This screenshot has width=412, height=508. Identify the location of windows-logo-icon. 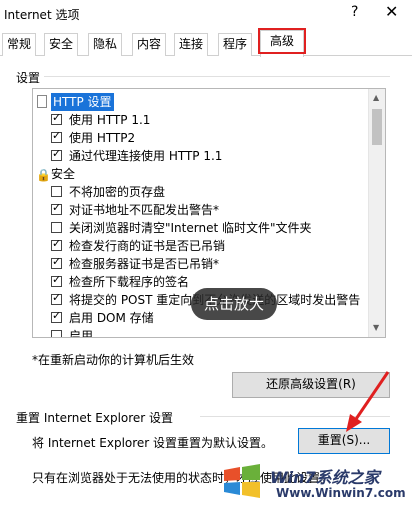
(242, 481).